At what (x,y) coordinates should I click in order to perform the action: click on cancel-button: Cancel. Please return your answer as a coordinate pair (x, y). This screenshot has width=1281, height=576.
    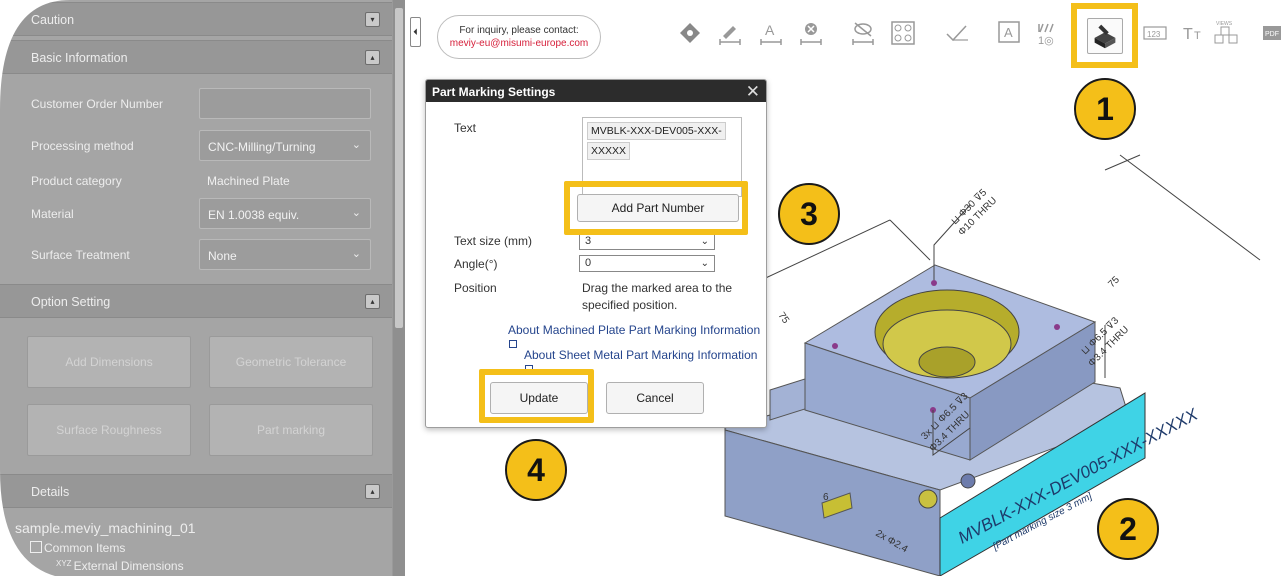
    Looking at the image, I should click on (655, 398).